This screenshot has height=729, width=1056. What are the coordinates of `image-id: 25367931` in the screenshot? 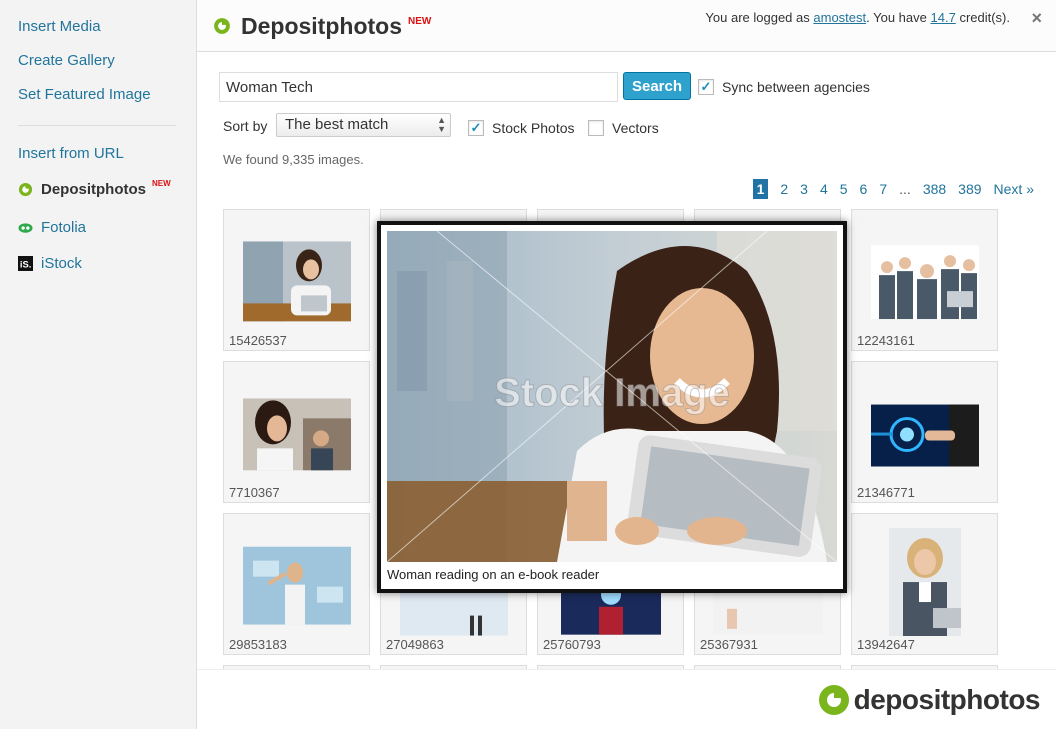 It's located at (729, 644).